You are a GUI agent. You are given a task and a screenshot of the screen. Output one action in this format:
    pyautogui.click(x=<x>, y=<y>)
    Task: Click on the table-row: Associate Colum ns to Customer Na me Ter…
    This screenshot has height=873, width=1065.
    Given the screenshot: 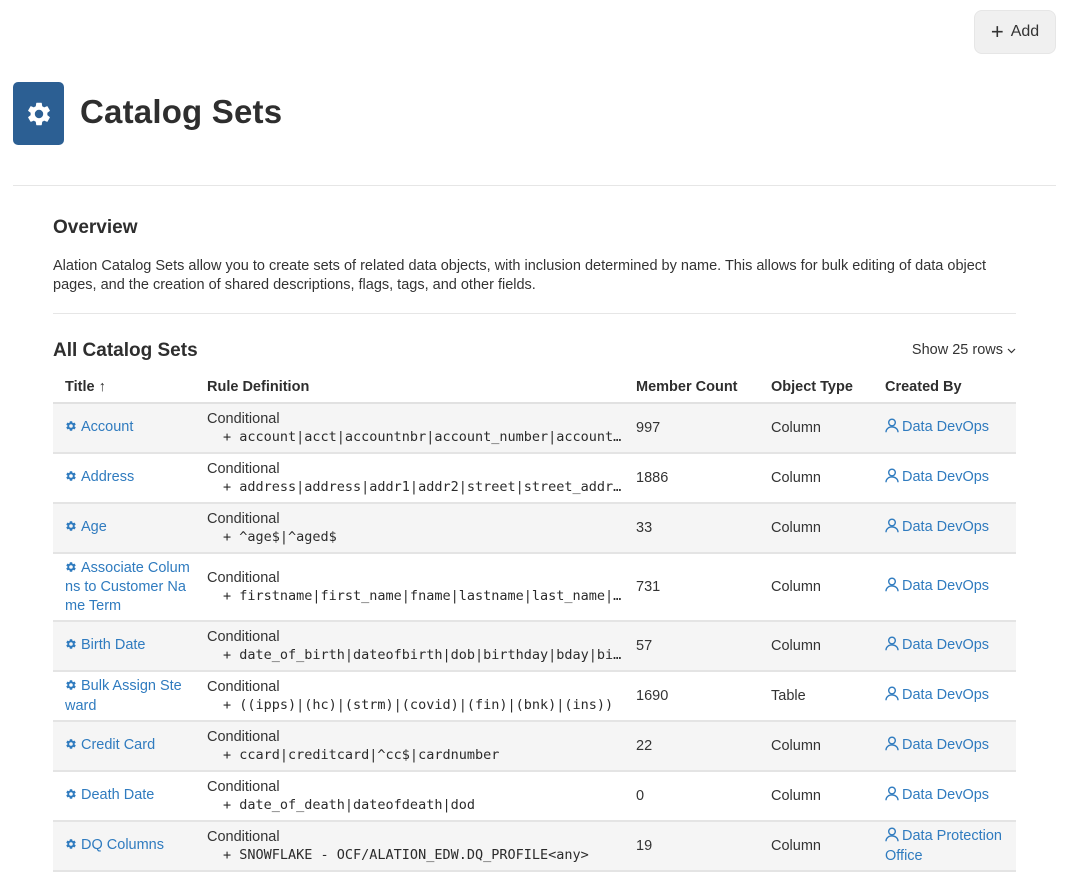 What is the action you would take?
    pyautogui.click(x=534, y=587)
    